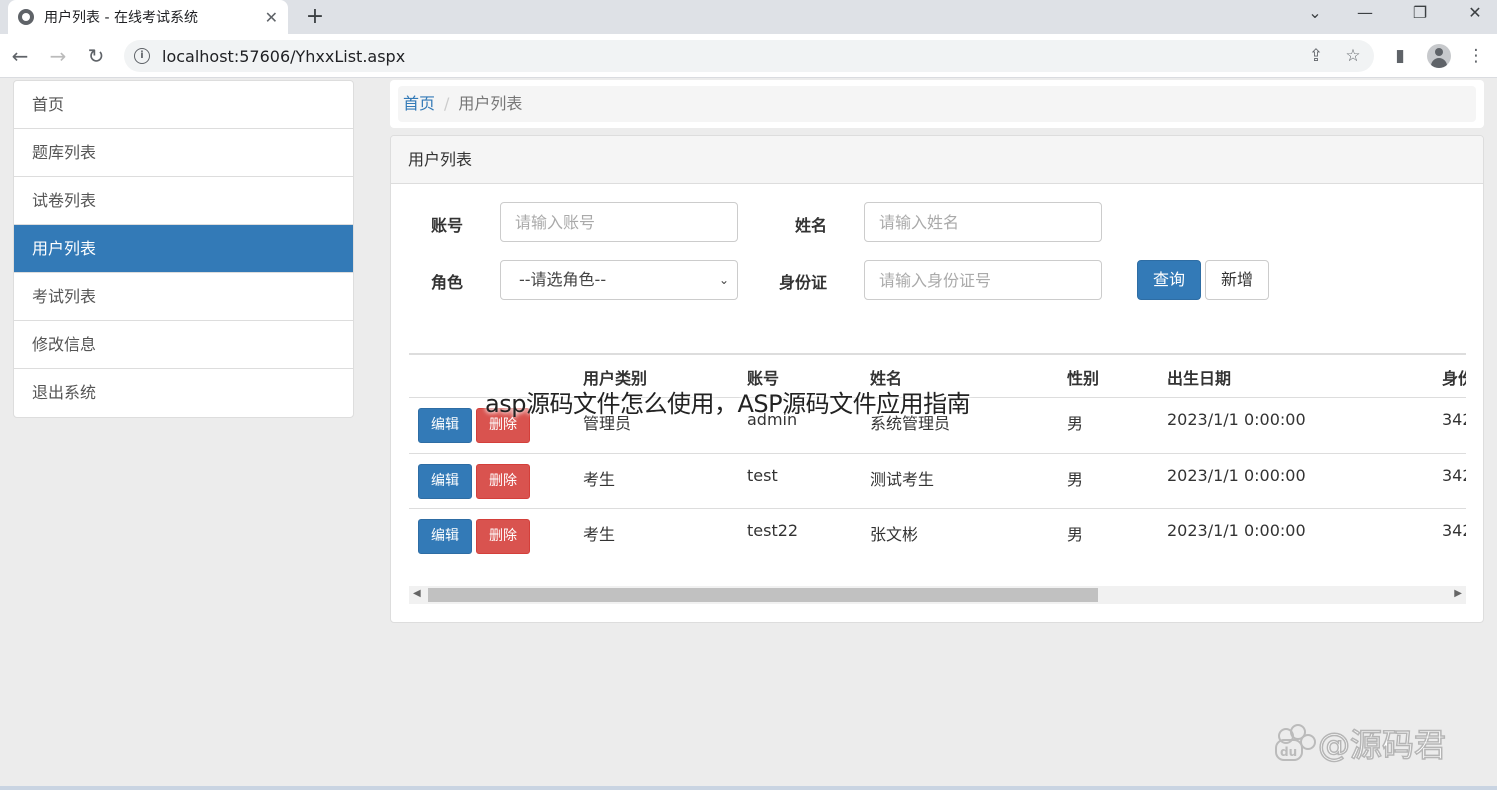 The width and height of the screenshot is (1497, 790). I want to click on add-button: 新增, so click(1237, 280).